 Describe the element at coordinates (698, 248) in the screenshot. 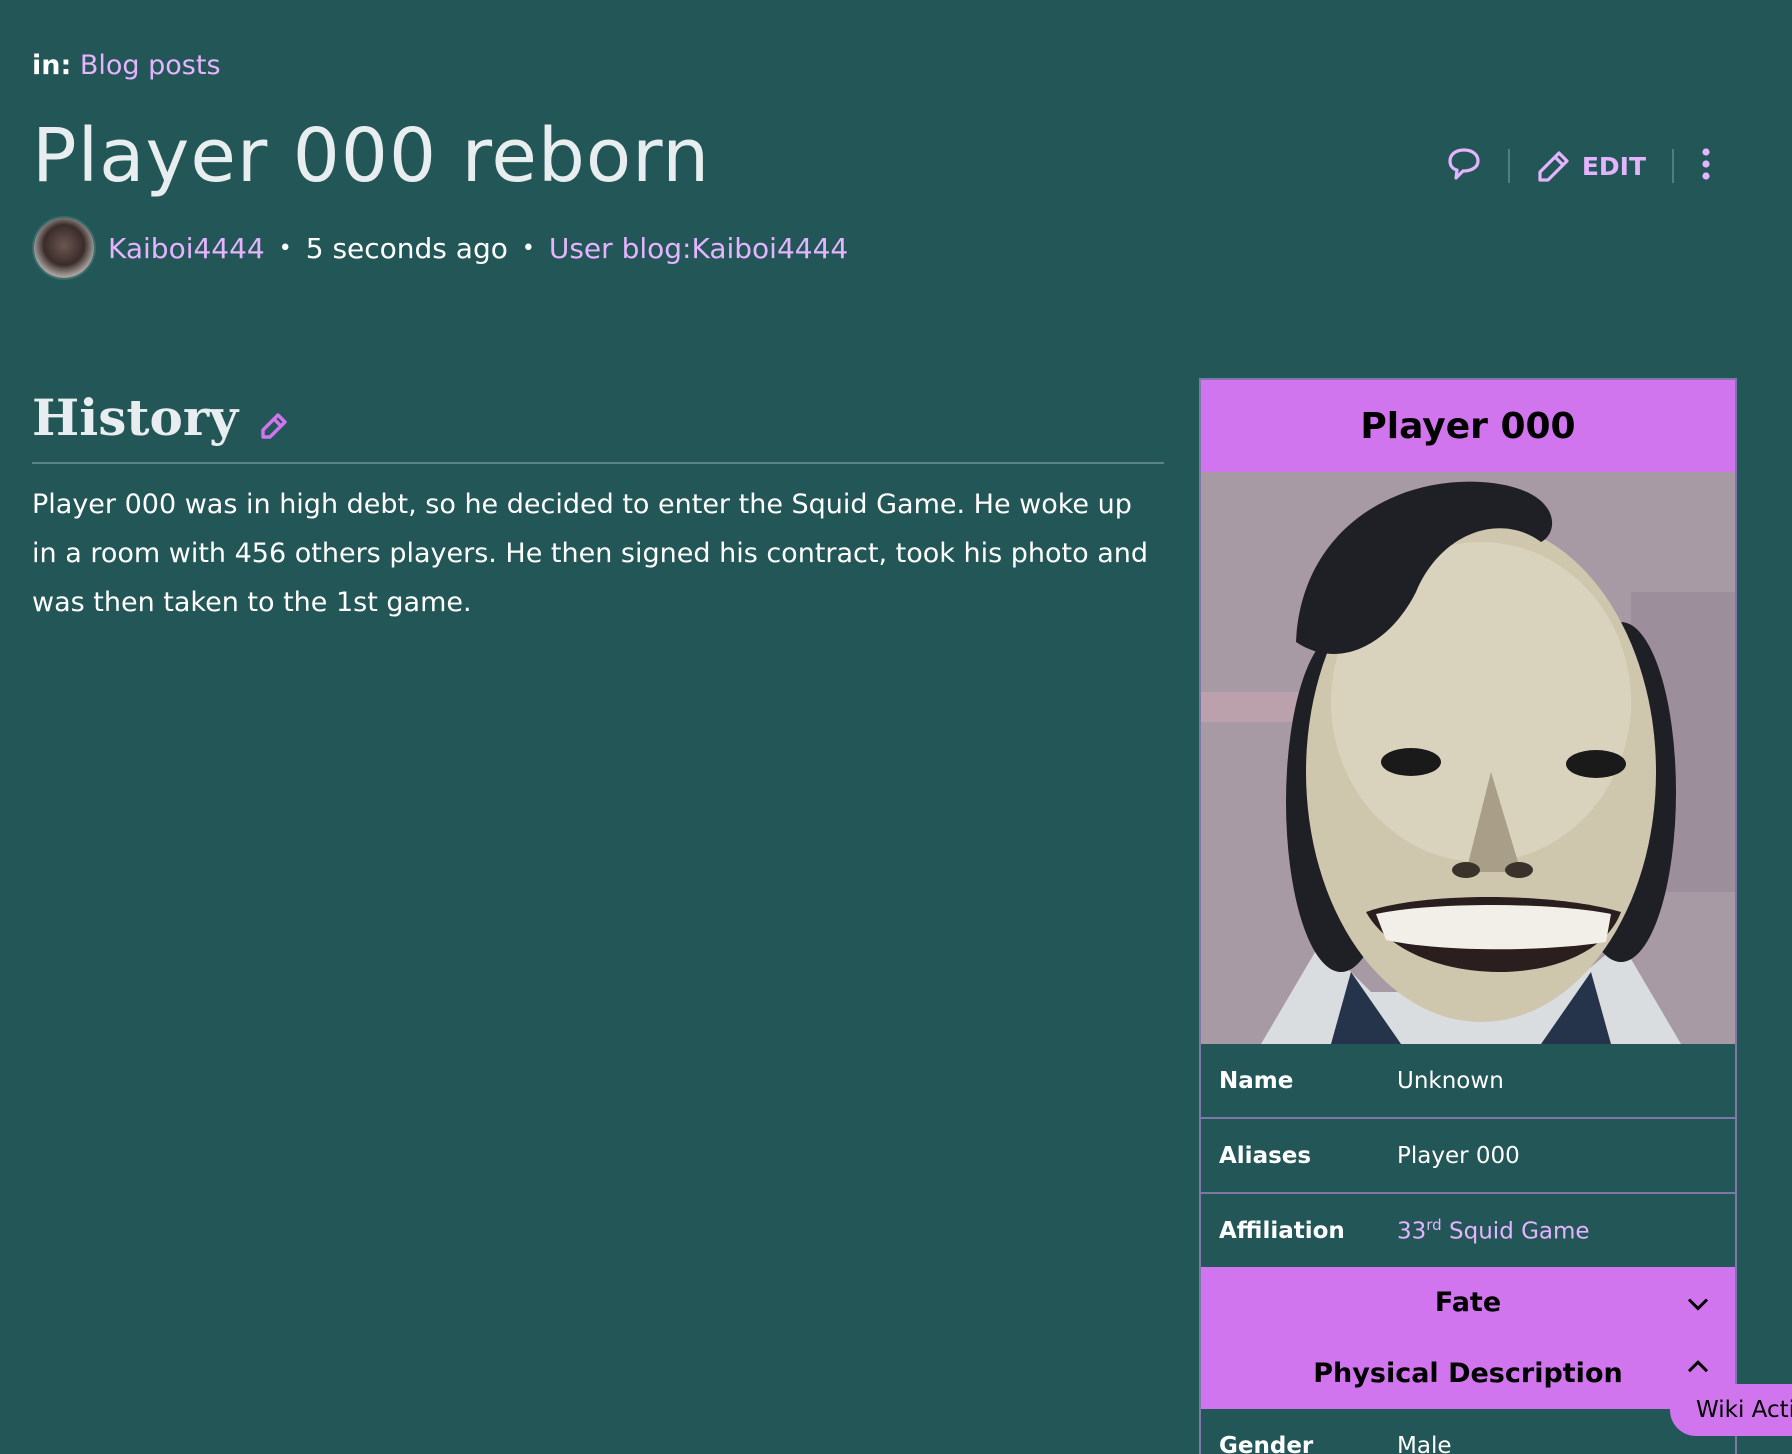

I see `user-blog-link: User blog:Kaiboi4444` at that location.